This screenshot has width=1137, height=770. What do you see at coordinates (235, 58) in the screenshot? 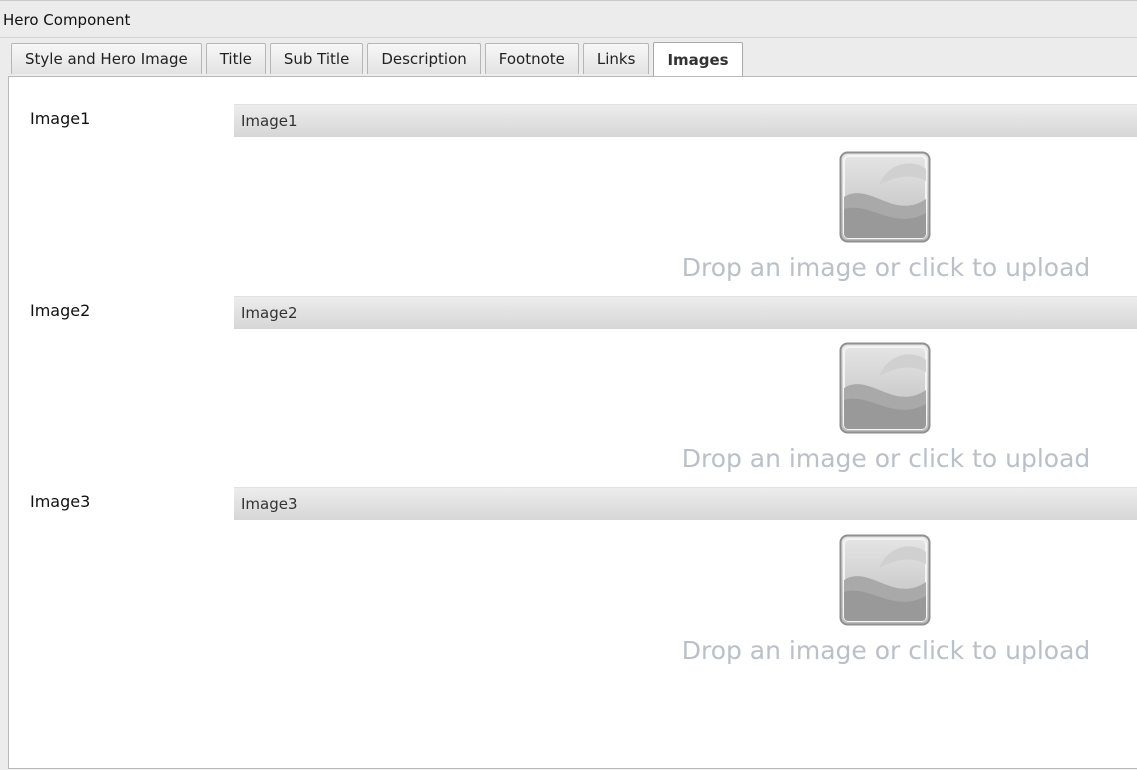
I see `tab-title: Title` at bounding box center [235, 58].